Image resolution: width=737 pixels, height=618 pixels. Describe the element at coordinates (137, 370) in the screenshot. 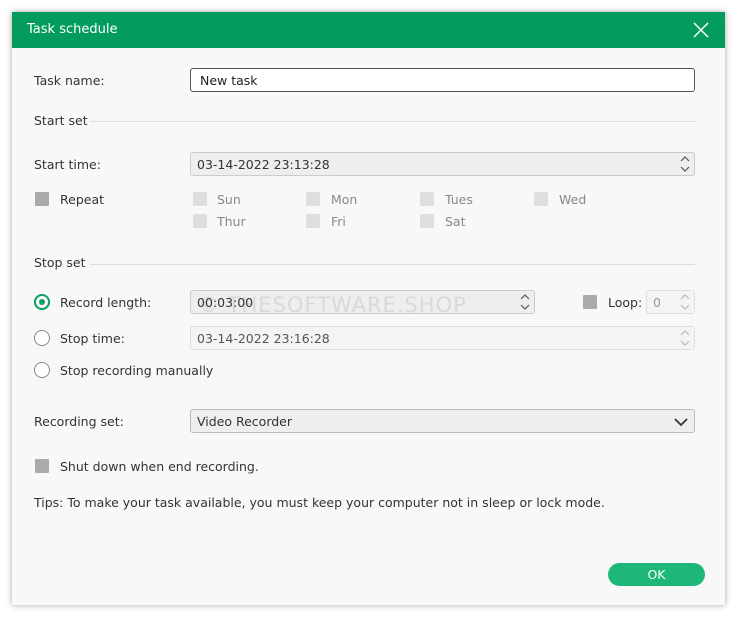

I see `stop-manual-label: Stop recording manually` at that location.